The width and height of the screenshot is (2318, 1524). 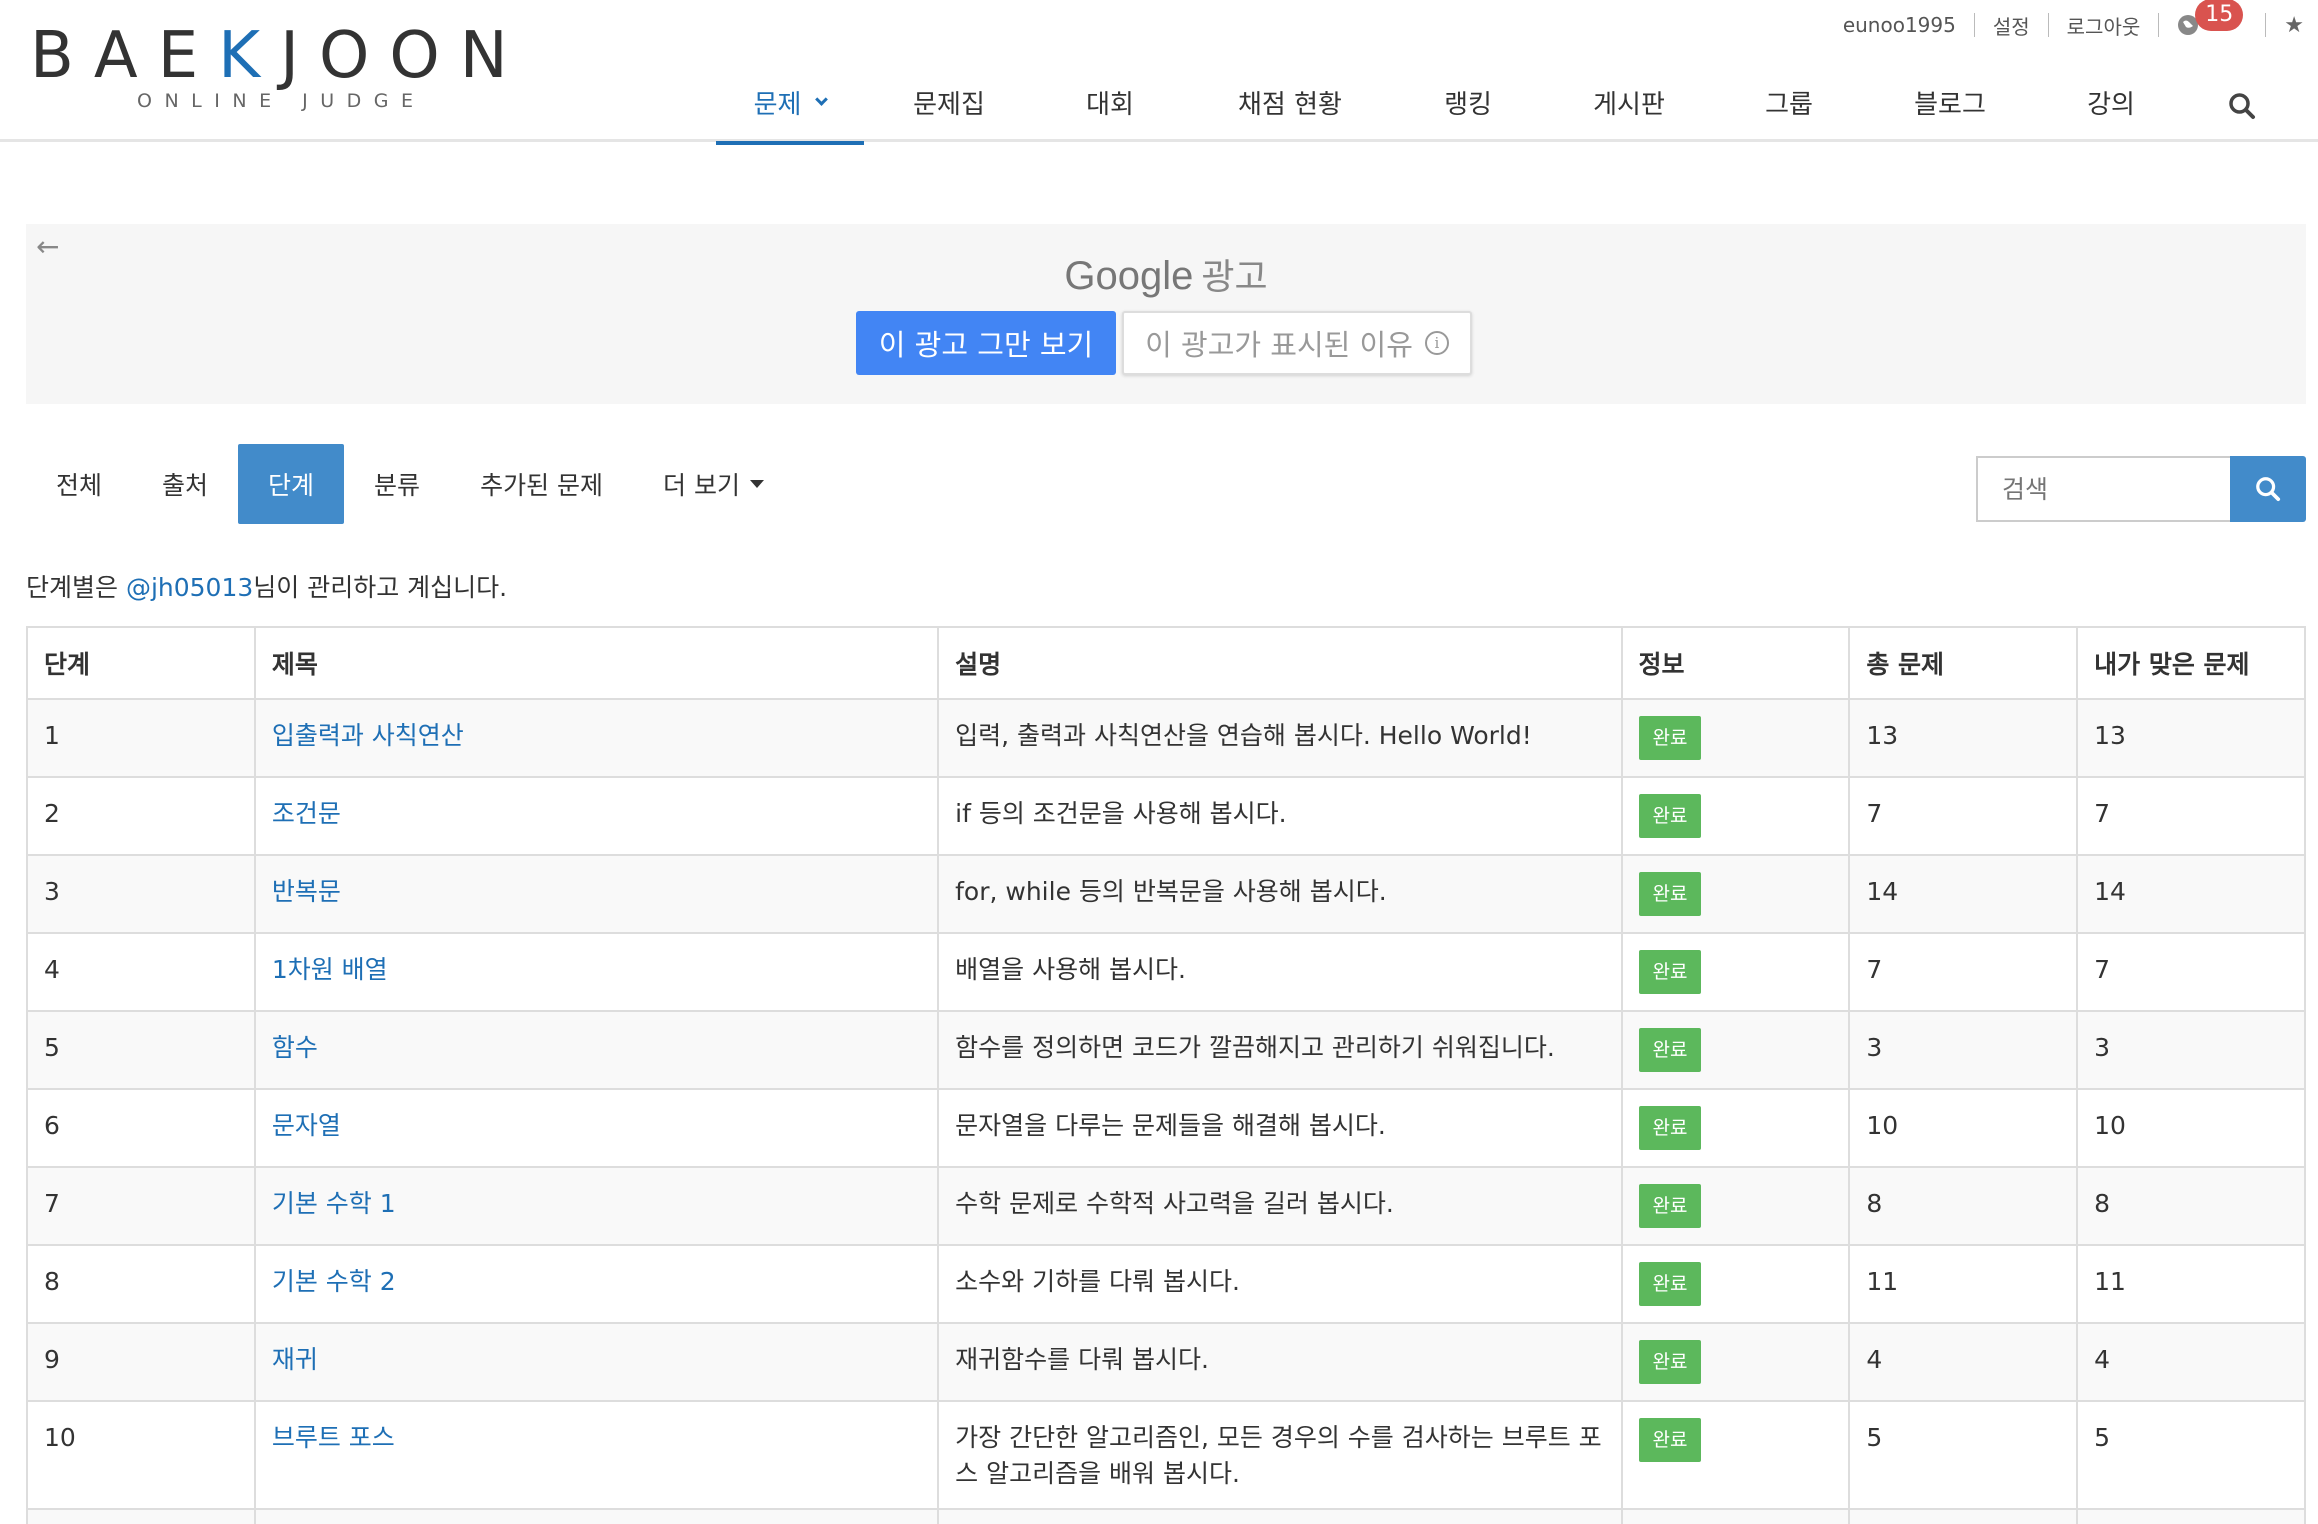 I want to click on cell-description: 재귀함수를 다뤄 봅시다., so click(x=1280, y=1362).